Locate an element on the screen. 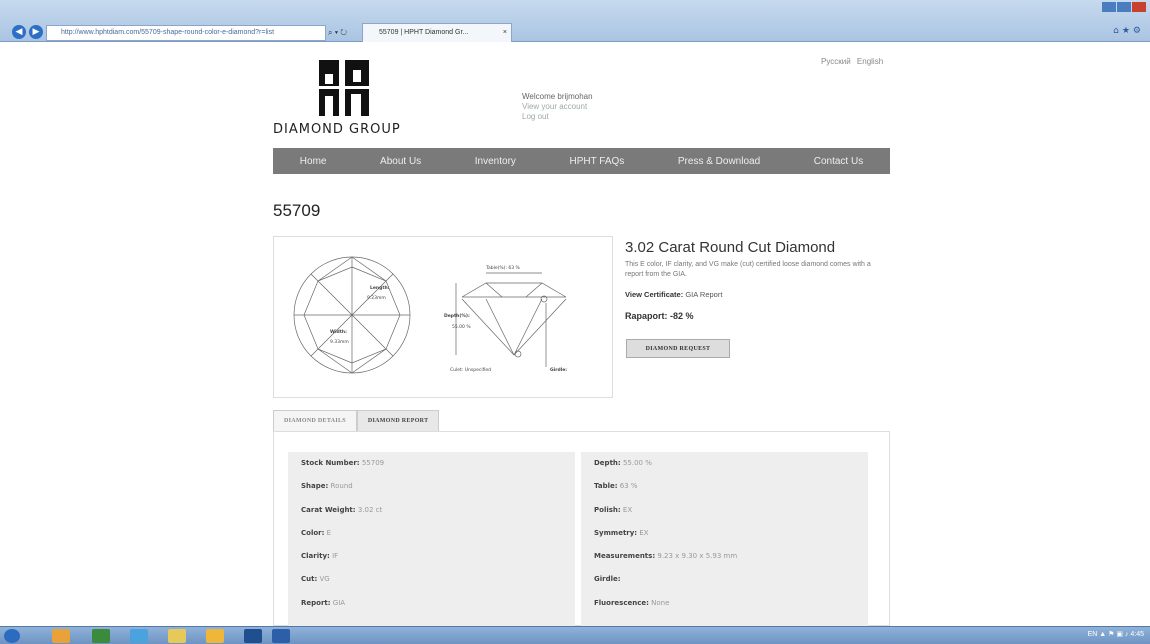 Image resolution: width=1150 pixels, height=644 pixels. close-window-icon is located at coordinates (1139, 7).